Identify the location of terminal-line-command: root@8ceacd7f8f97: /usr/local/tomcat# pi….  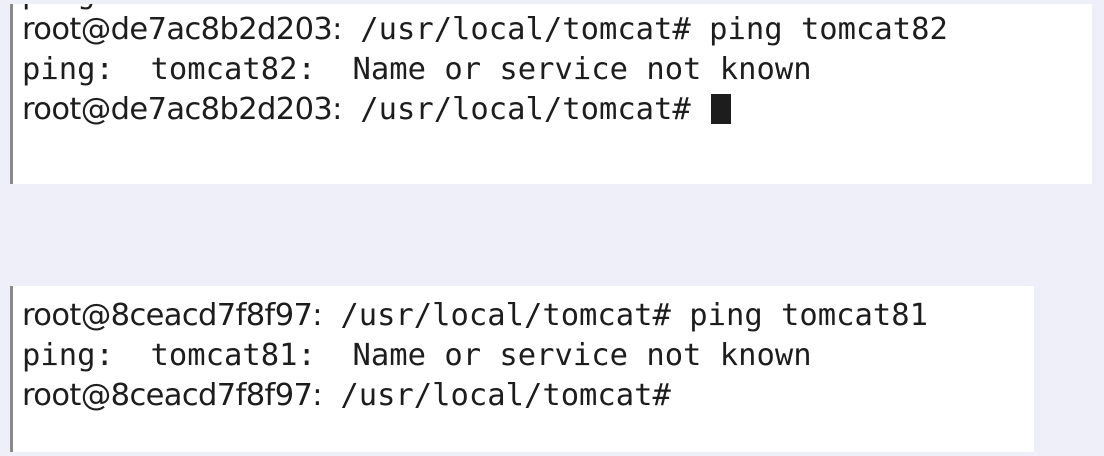
(475, 316).